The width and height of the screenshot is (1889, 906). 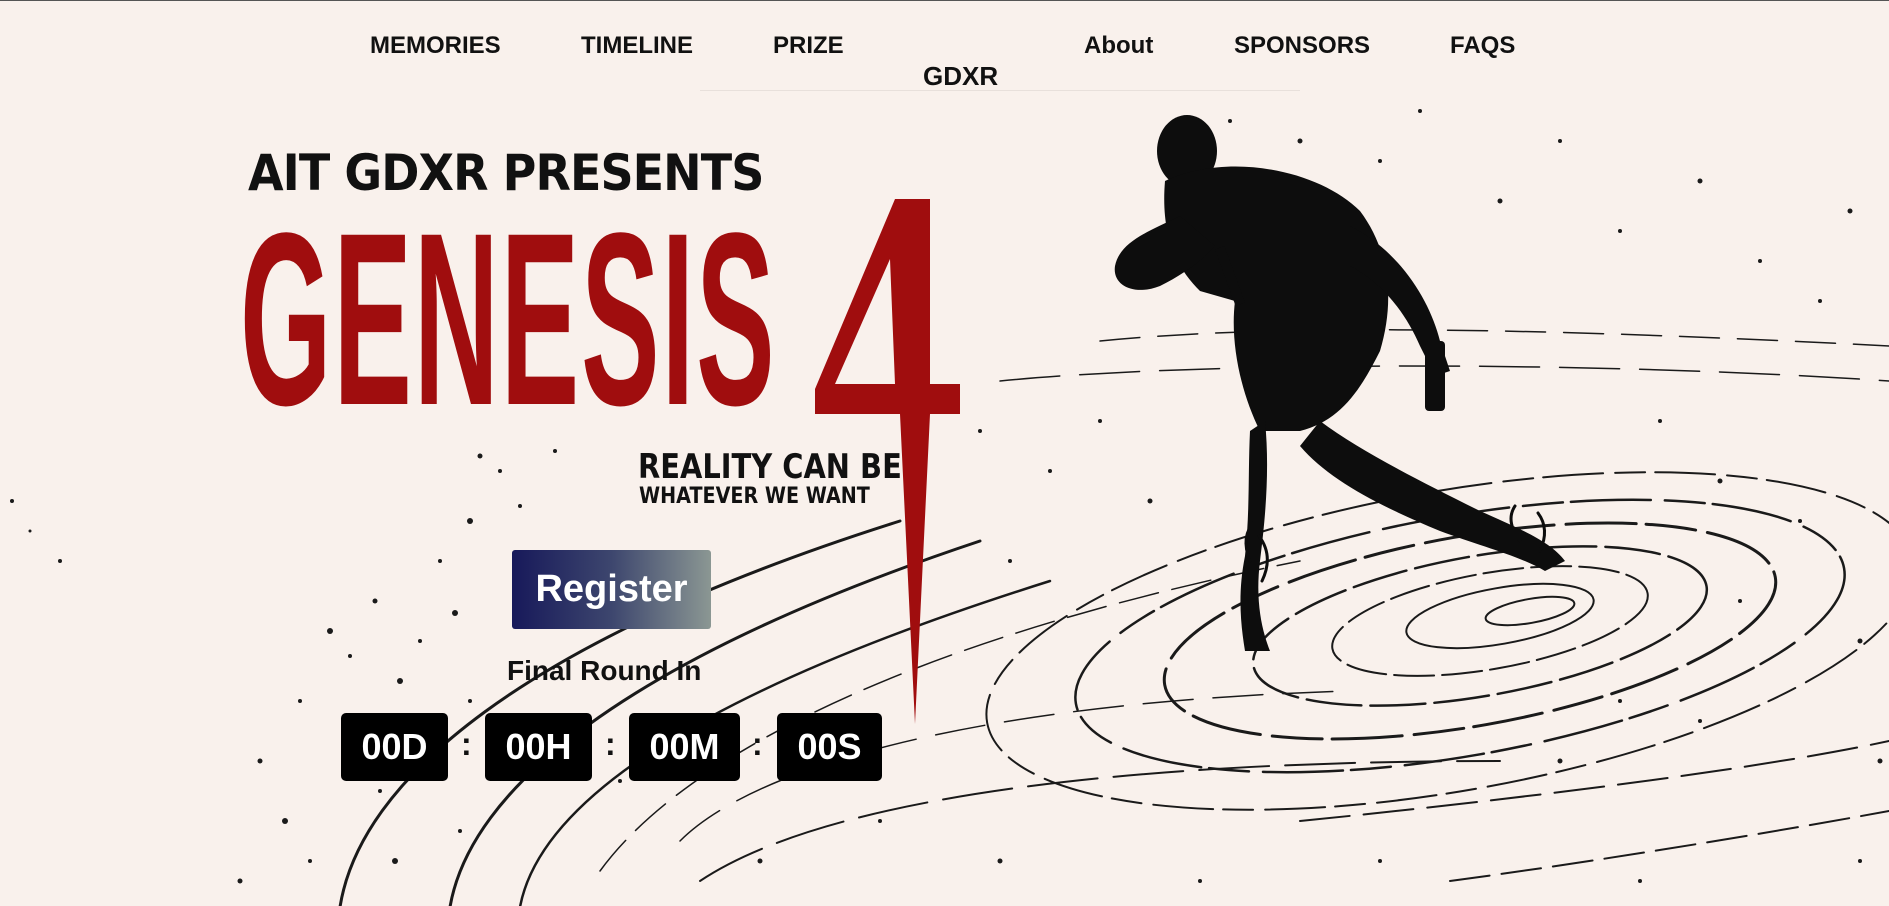 What do you see at coordinates (960, 76) in the screenshot?
I see `nav-item-gdxr: GDXR` at bounding box center [960, 76].